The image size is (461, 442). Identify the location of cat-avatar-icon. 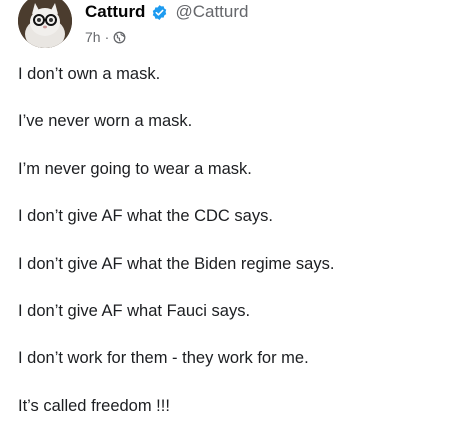
(45, 24).